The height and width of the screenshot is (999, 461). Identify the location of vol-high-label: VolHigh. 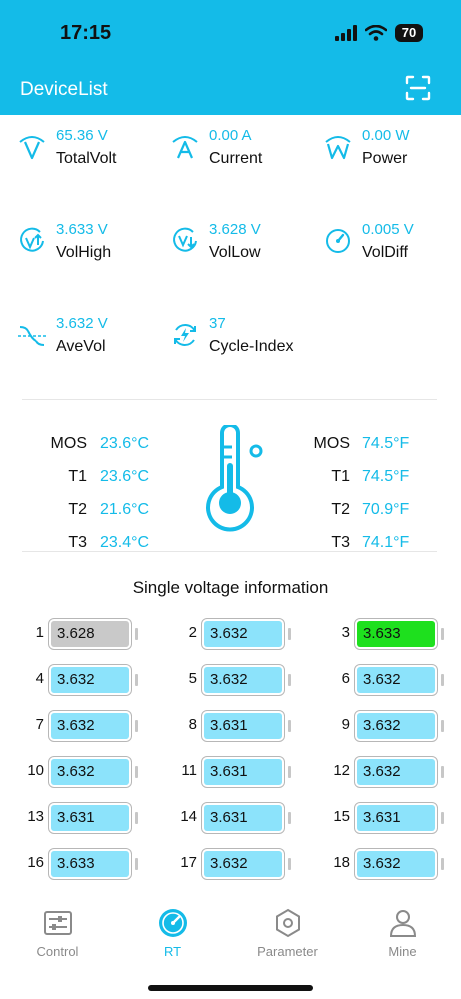
(84, 252).